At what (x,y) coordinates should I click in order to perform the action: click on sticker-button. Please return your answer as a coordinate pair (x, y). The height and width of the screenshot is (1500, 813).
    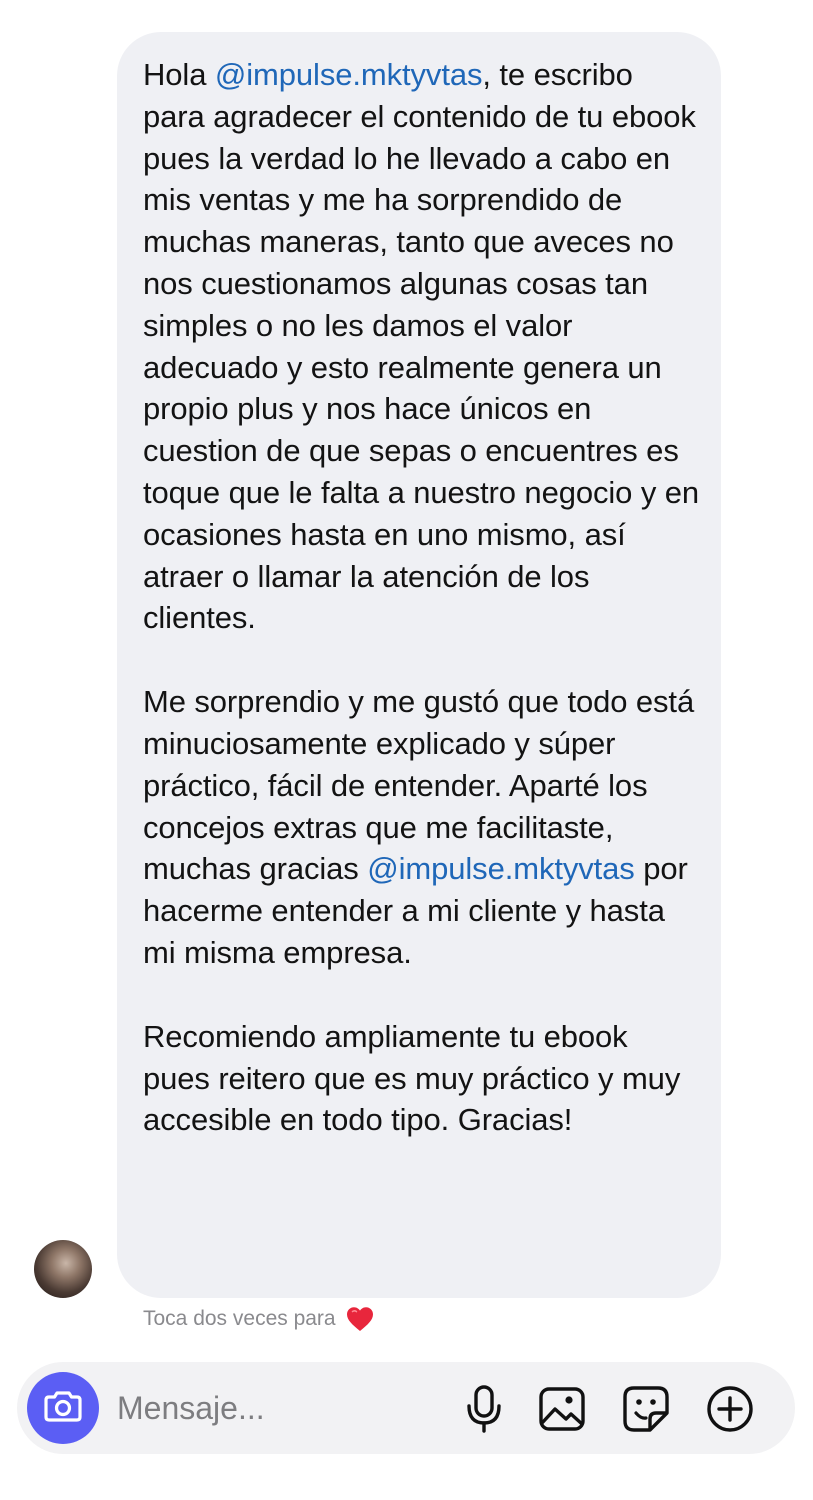
    Looking at the image, I should click on (646, 1409).